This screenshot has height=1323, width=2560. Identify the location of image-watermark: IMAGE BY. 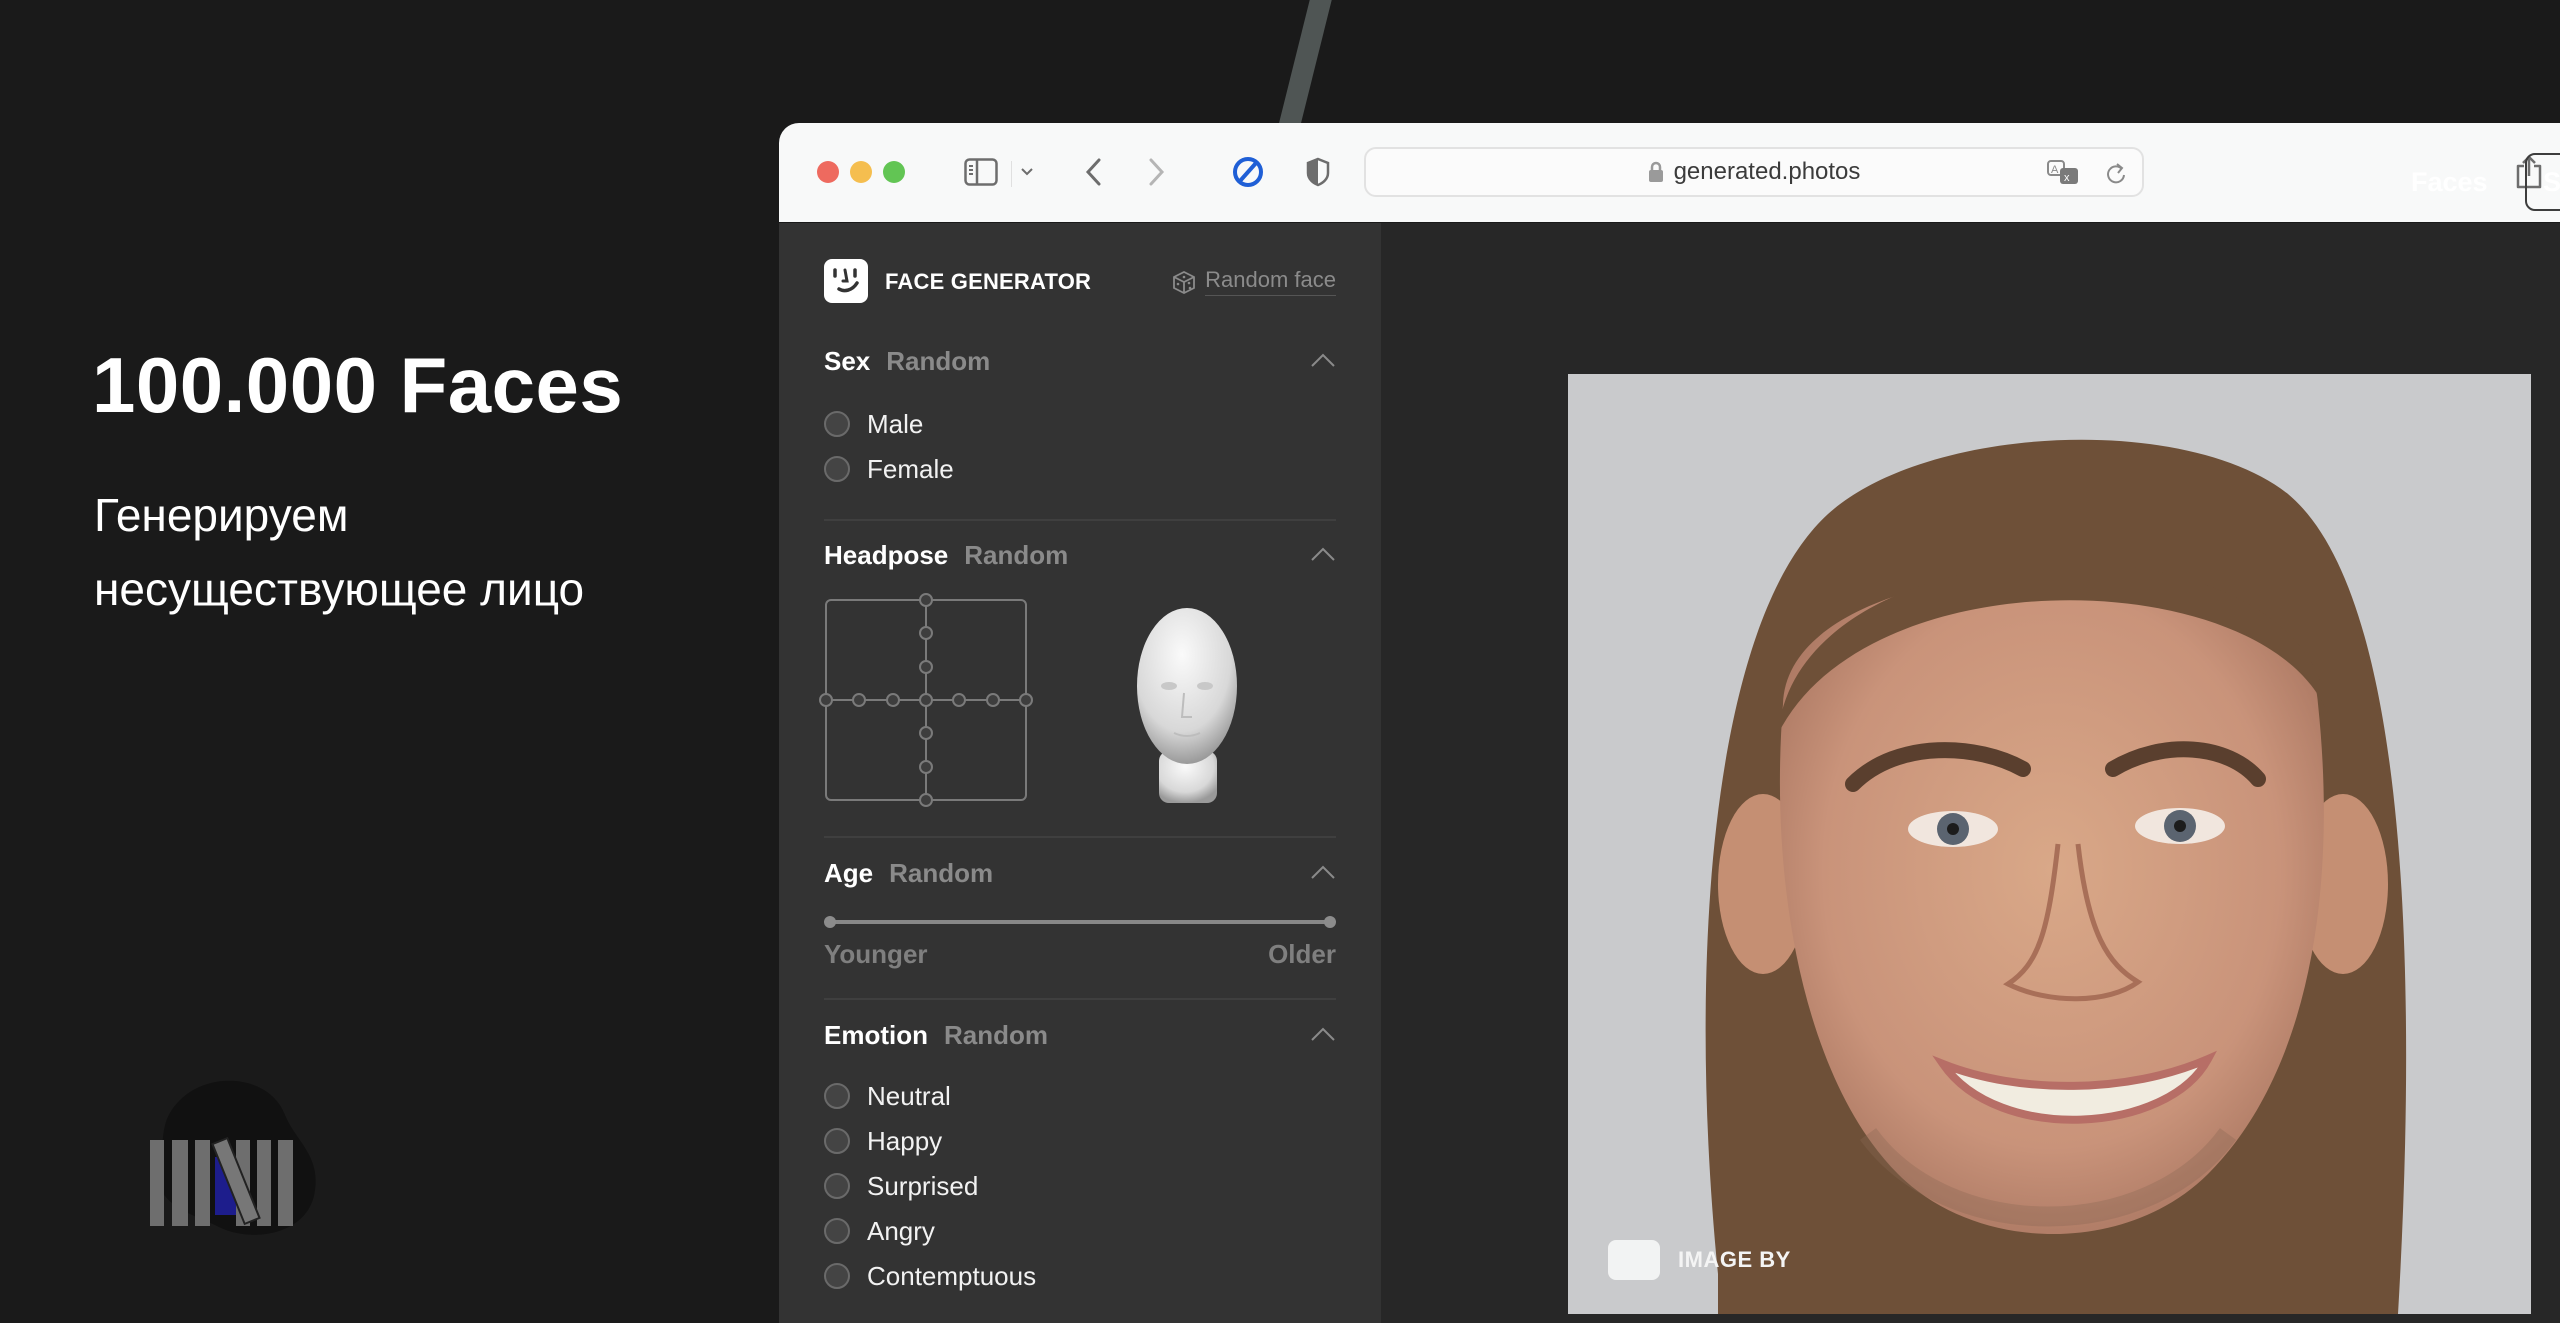
(1699, 1260).